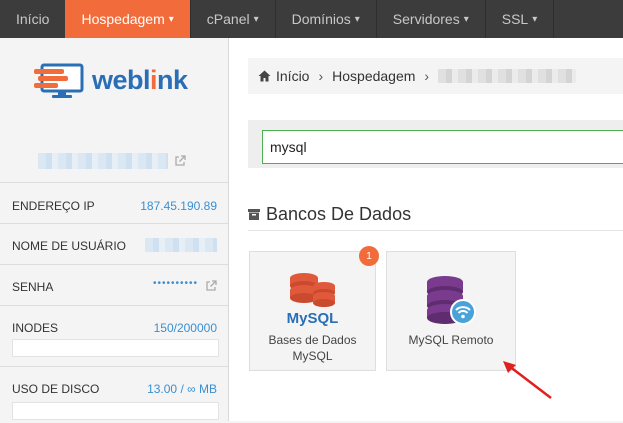 Image resolution: width=623 pixels, height=423 pixels. What do you see at coordinates (114, 335) in the screenshot?
I see `info-row-inodes: INODES 150/200000` at bounding box center [114, 335].